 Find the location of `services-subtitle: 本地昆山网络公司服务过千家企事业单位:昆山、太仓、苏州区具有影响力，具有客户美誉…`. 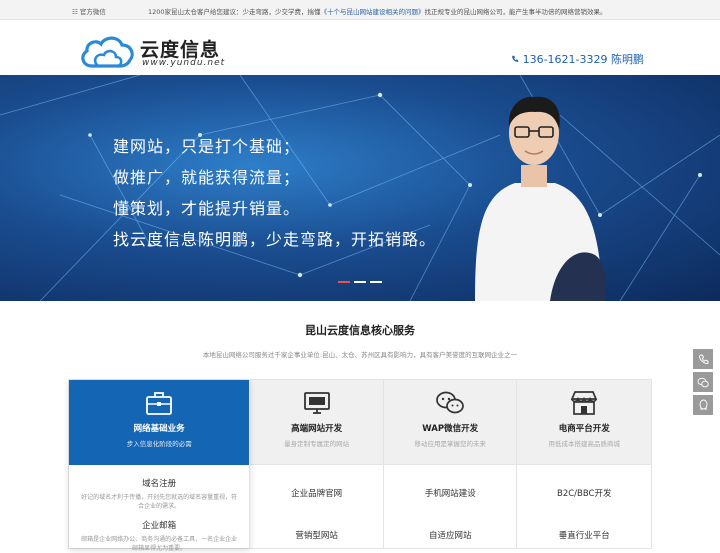

services-subtitle: 本地昆山网络公司服务过千家企事业单位:昆山、太仓、苏州区具有影响力，具有客户美誉… is located at coordinates (360, 355).